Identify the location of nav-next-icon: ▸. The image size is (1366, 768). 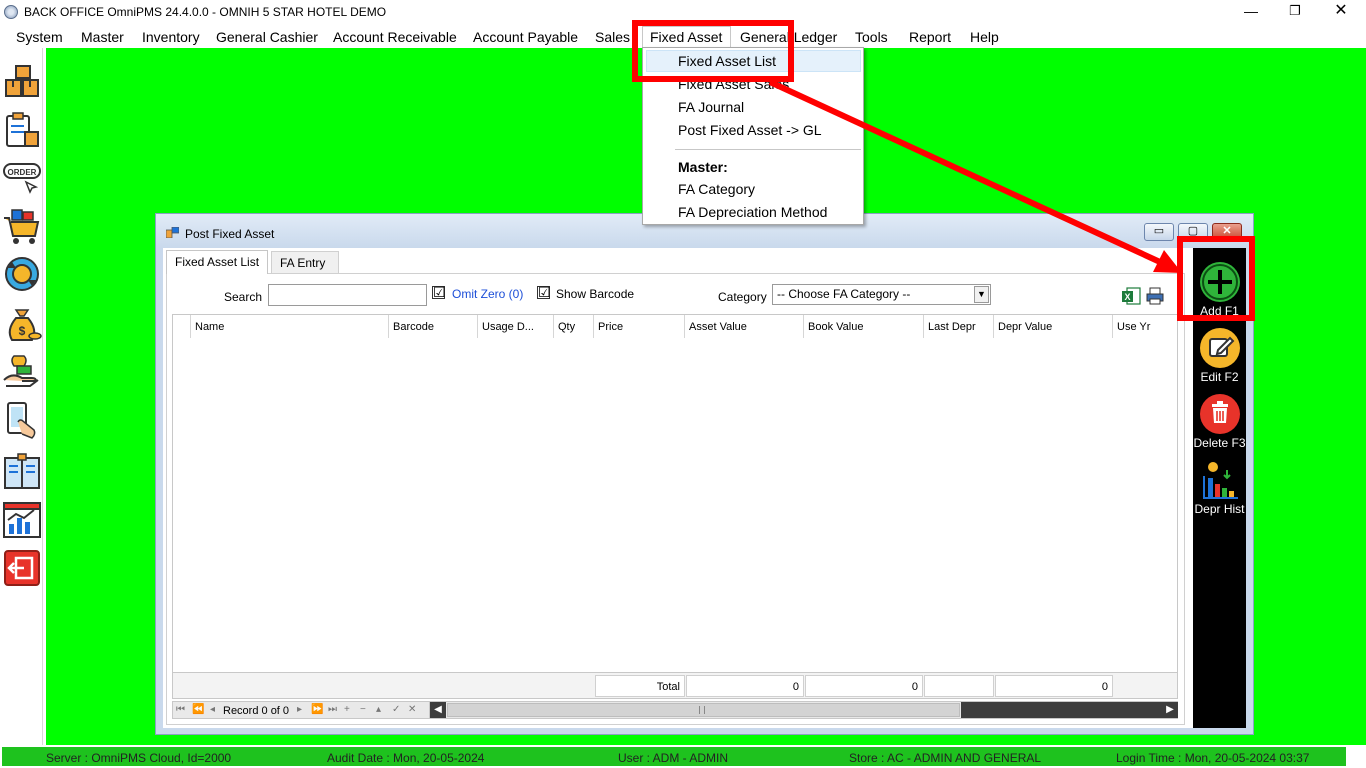
(299, 709).